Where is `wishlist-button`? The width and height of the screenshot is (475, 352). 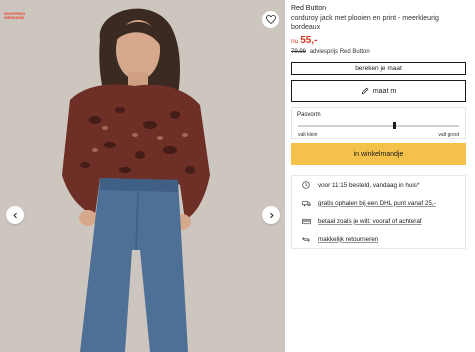 wishlist-button is located at coordinates (270, 19).